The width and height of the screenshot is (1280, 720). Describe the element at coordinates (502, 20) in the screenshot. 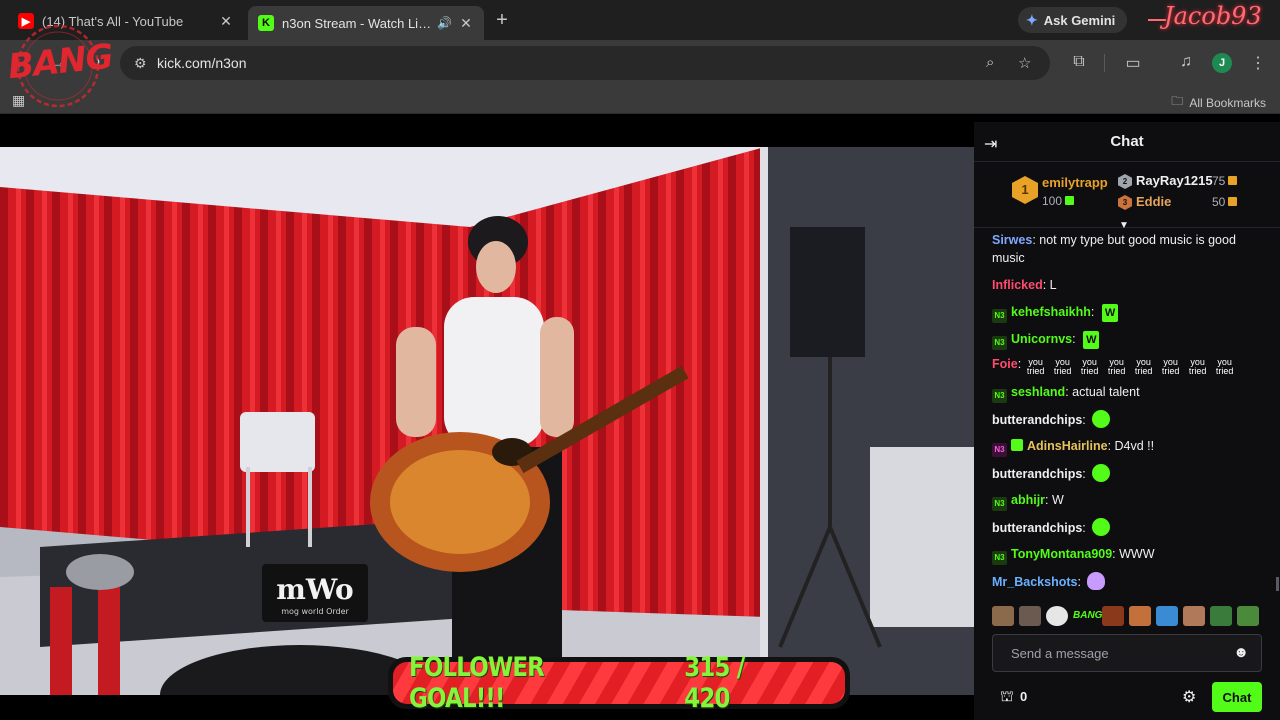

I see `new-tab-button: +` at that location.